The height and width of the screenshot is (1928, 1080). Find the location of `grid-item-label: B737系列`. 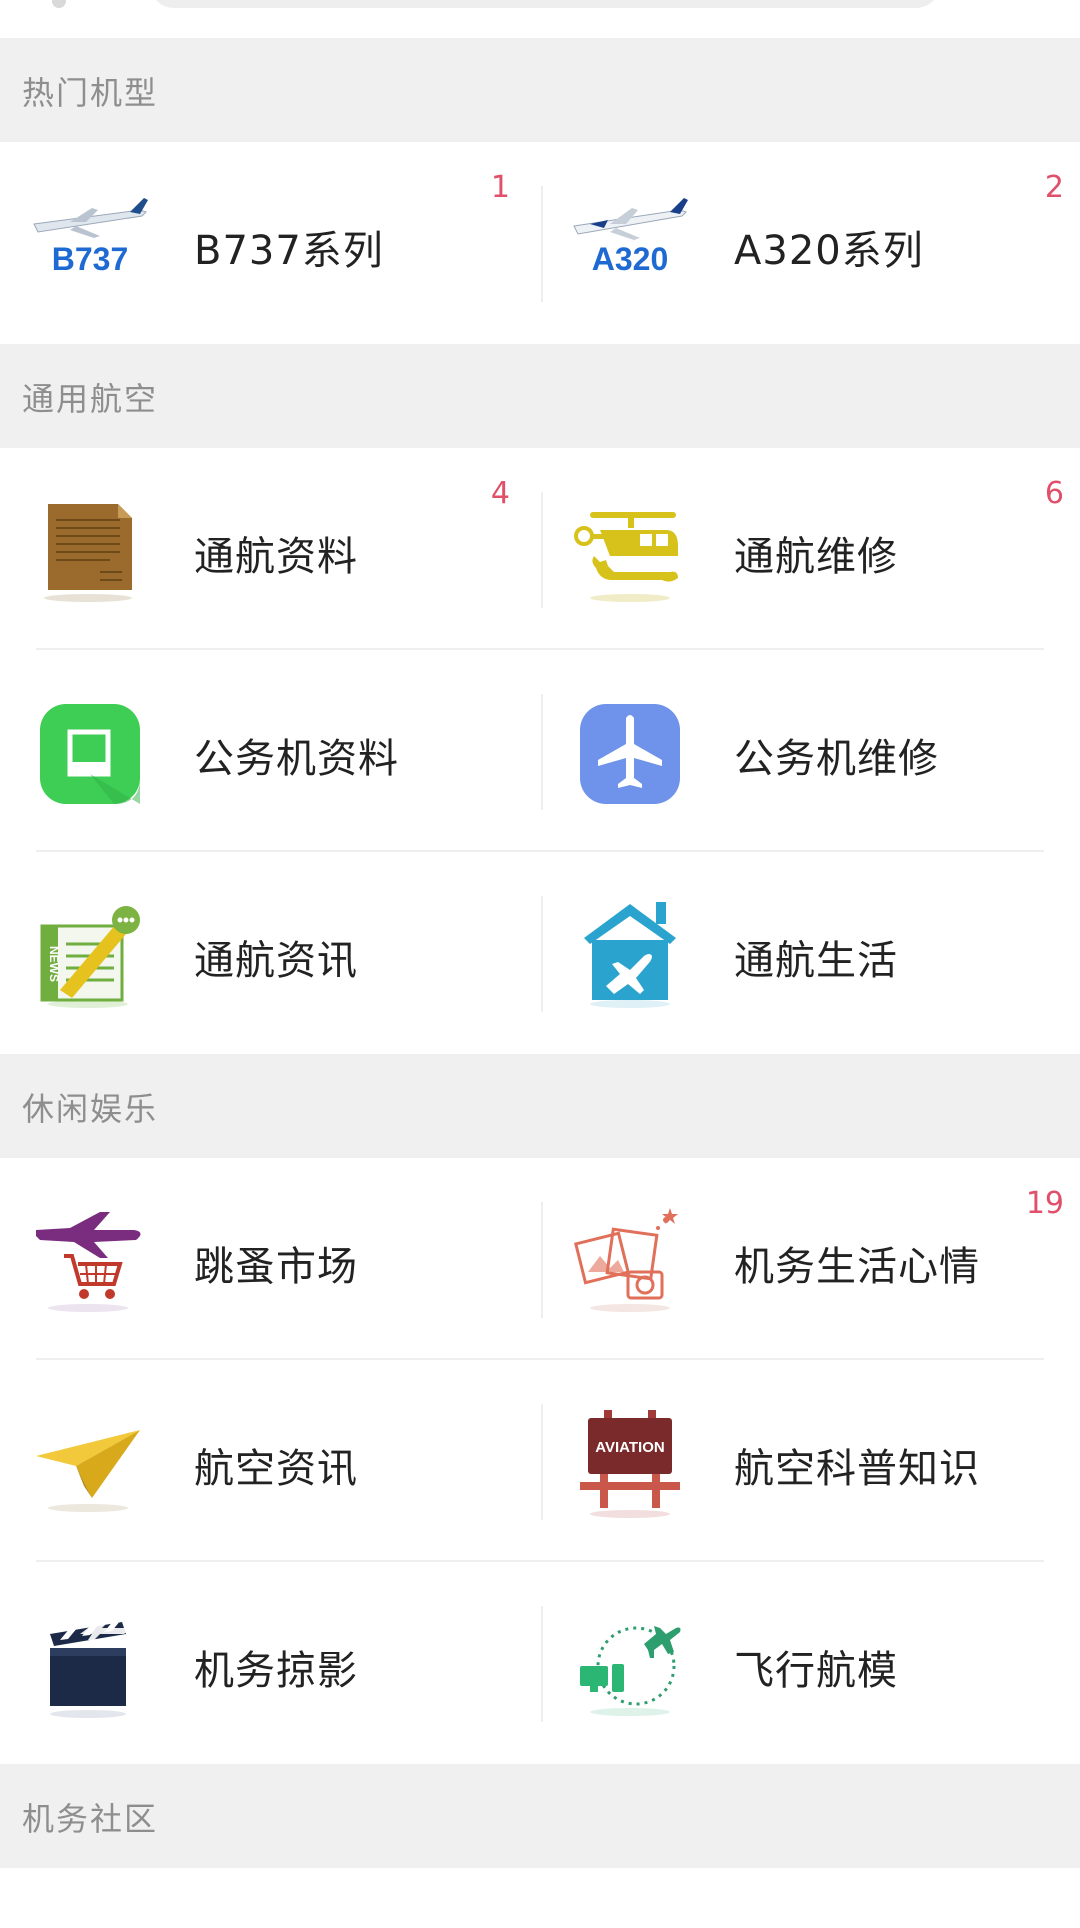

grid-item-label: B737系列 is located at coordinates (289, 251).